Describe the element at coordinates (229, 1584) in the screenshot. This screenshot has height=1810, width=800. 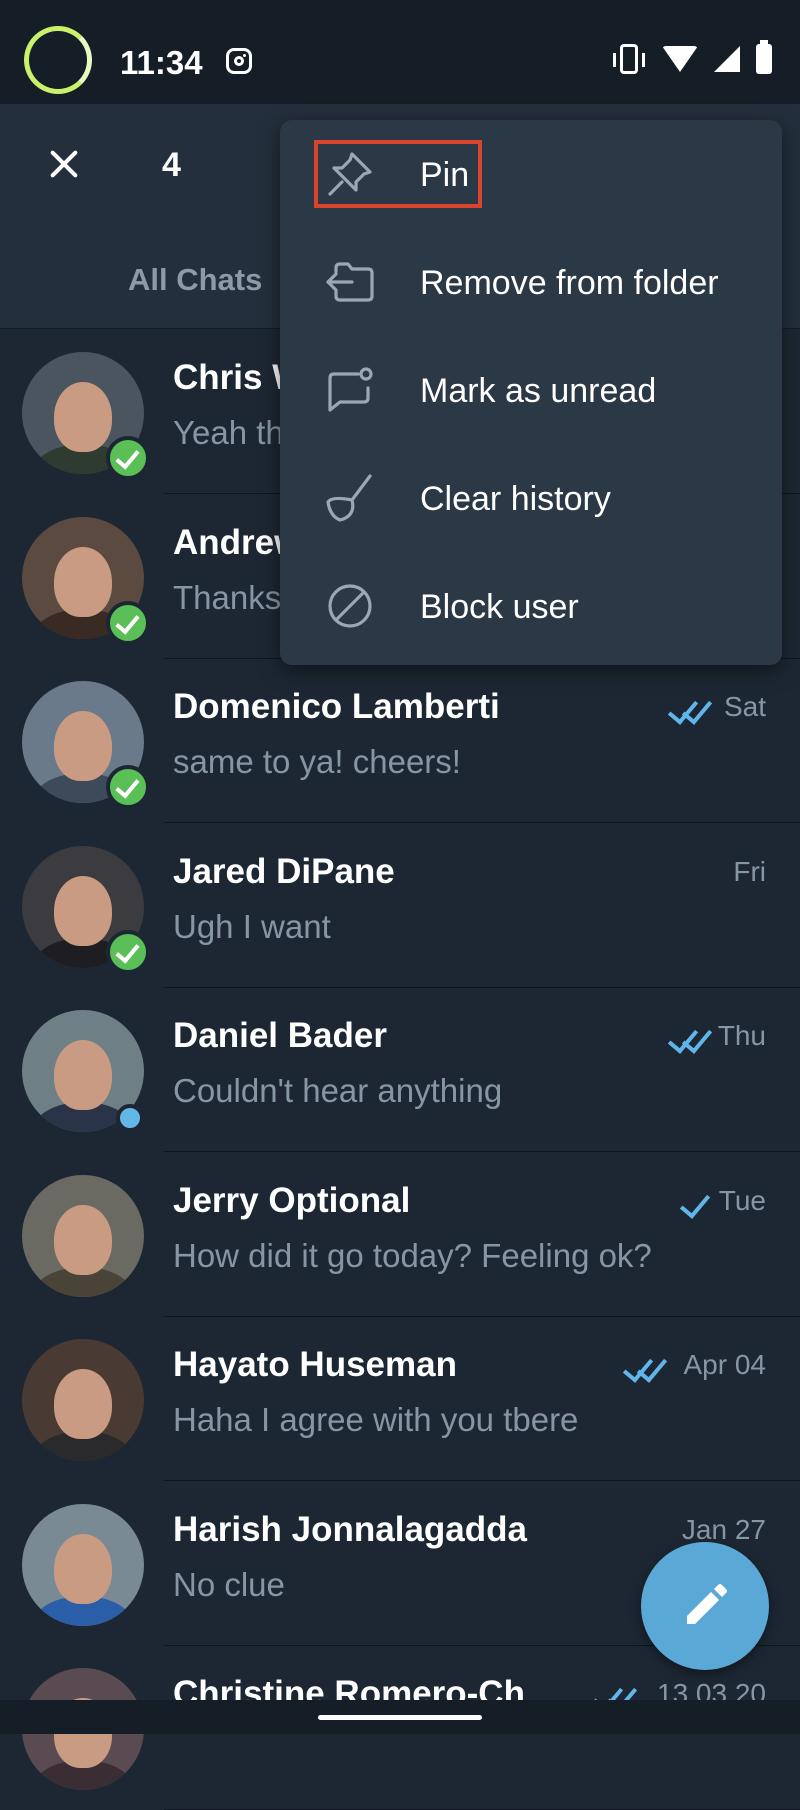
I see `chat-last-message: No clue` at that location.